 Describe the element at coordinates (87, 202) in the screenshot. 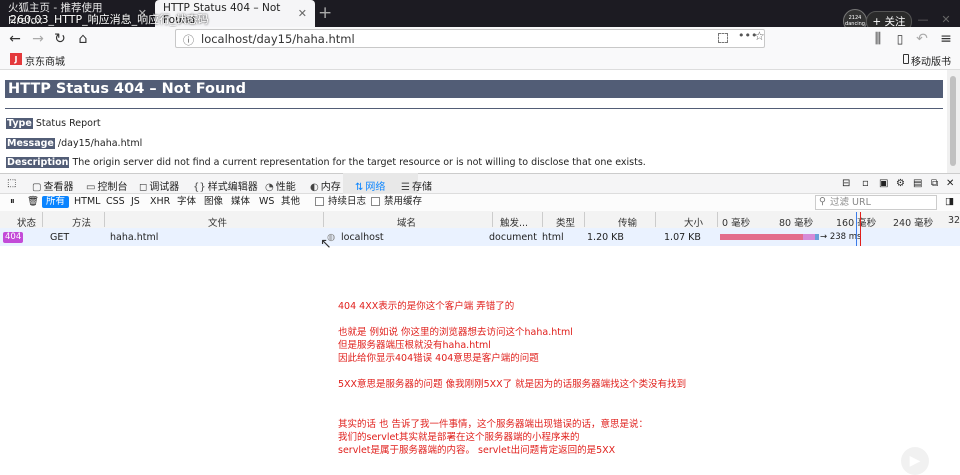

I see `filter-html: HTML` at that location.